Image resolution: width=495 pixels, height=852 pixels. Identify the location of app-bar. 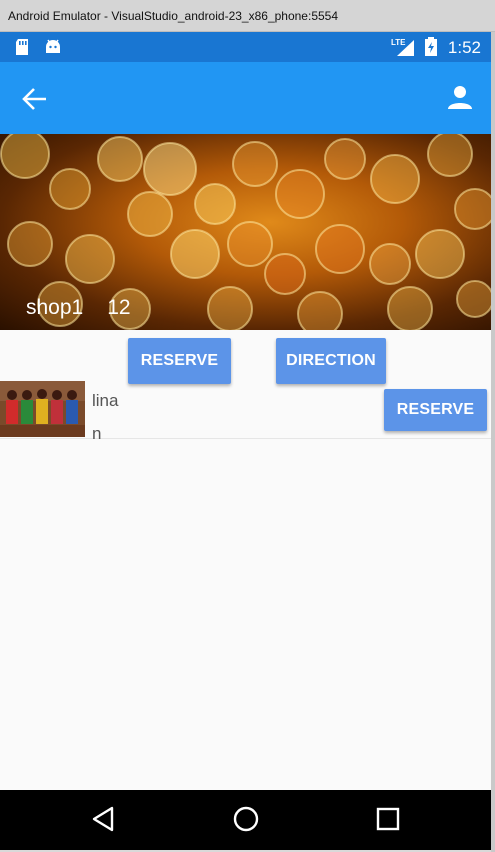
(245, 98).